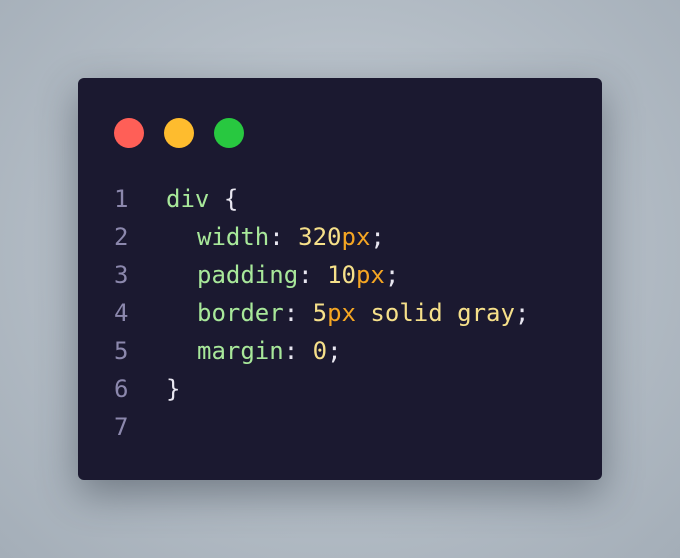 The height and width of the screenshot is (558, 680). I want to click on code-token: 0, so click(320, 351).